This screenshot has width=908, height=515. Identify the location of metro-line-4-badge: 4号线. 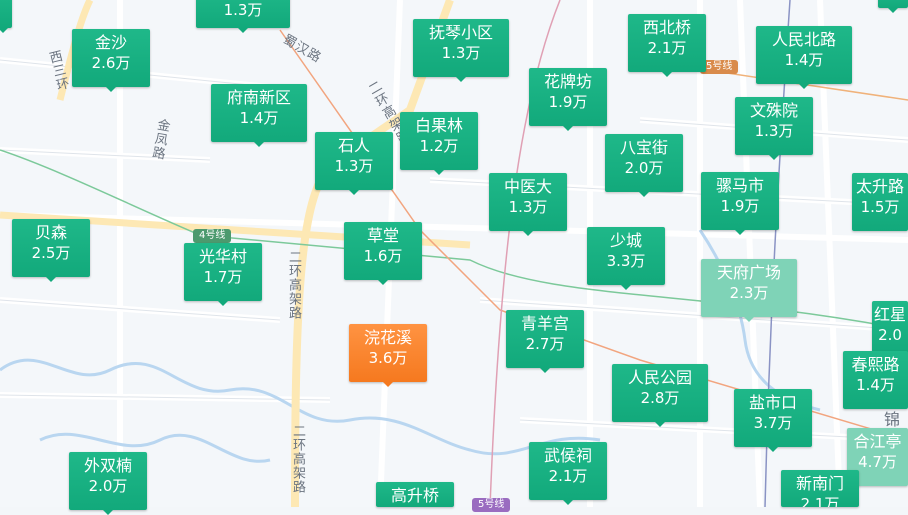
(212, 236).